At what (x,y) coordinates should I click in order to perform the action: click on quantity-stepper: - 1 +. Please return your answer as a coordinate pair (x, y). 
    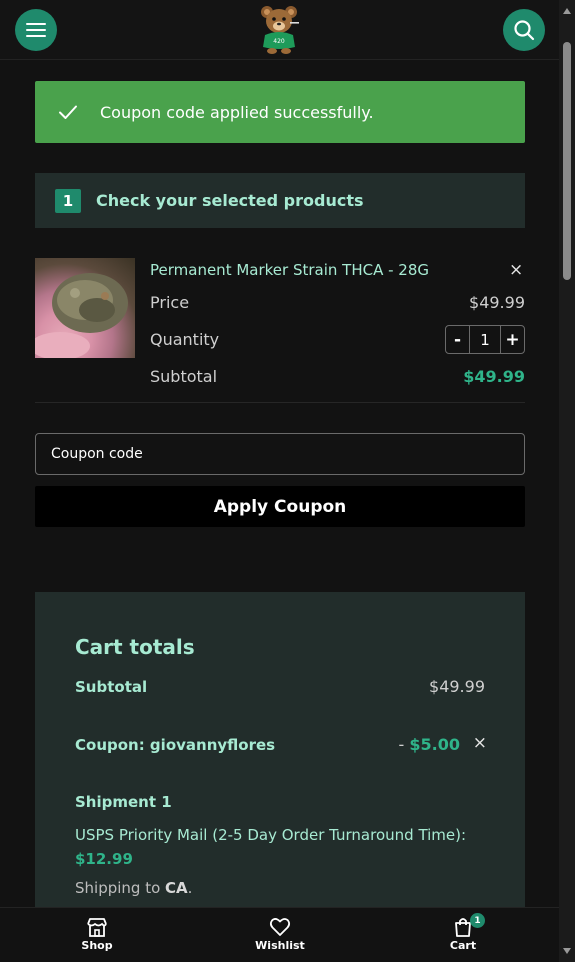
    Looking at the image, I should click on (485, 339).